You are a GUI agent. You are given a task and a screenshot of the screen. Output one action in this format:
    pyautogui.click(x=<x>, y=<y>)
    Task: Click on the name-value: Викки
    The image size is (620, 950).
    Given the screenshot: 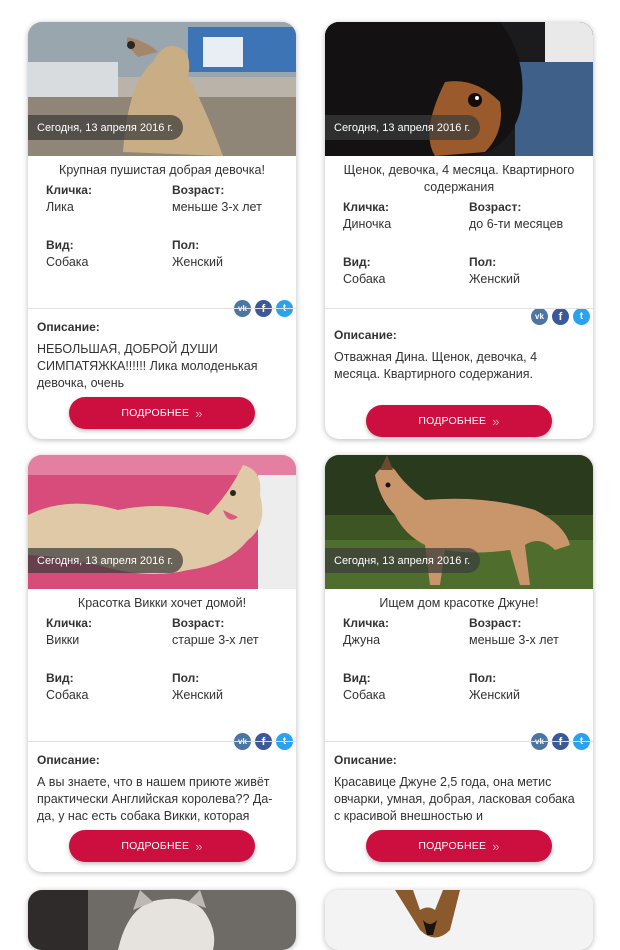 What is the action you would take?
    pyautogui.click(x=63, y=640)
    